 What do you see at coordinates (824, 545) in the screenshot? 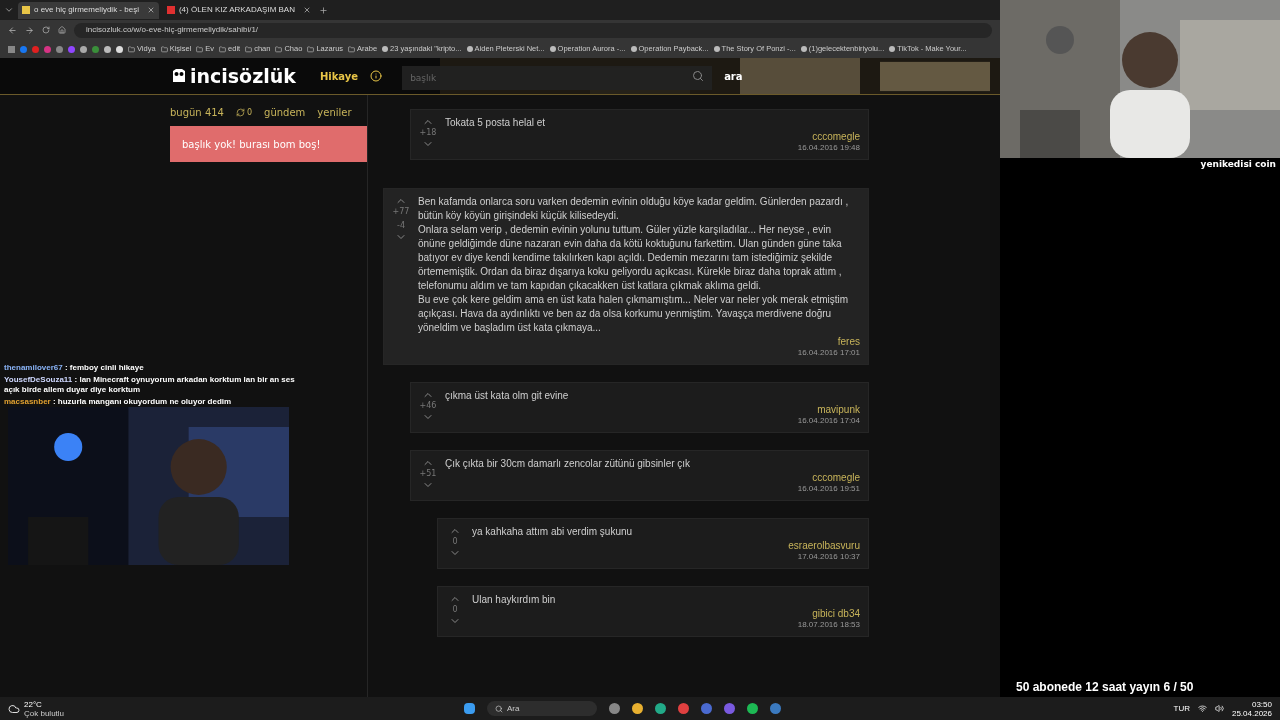
I see `author-link: esraerolbasvuru` at bounding box center [824, 545].